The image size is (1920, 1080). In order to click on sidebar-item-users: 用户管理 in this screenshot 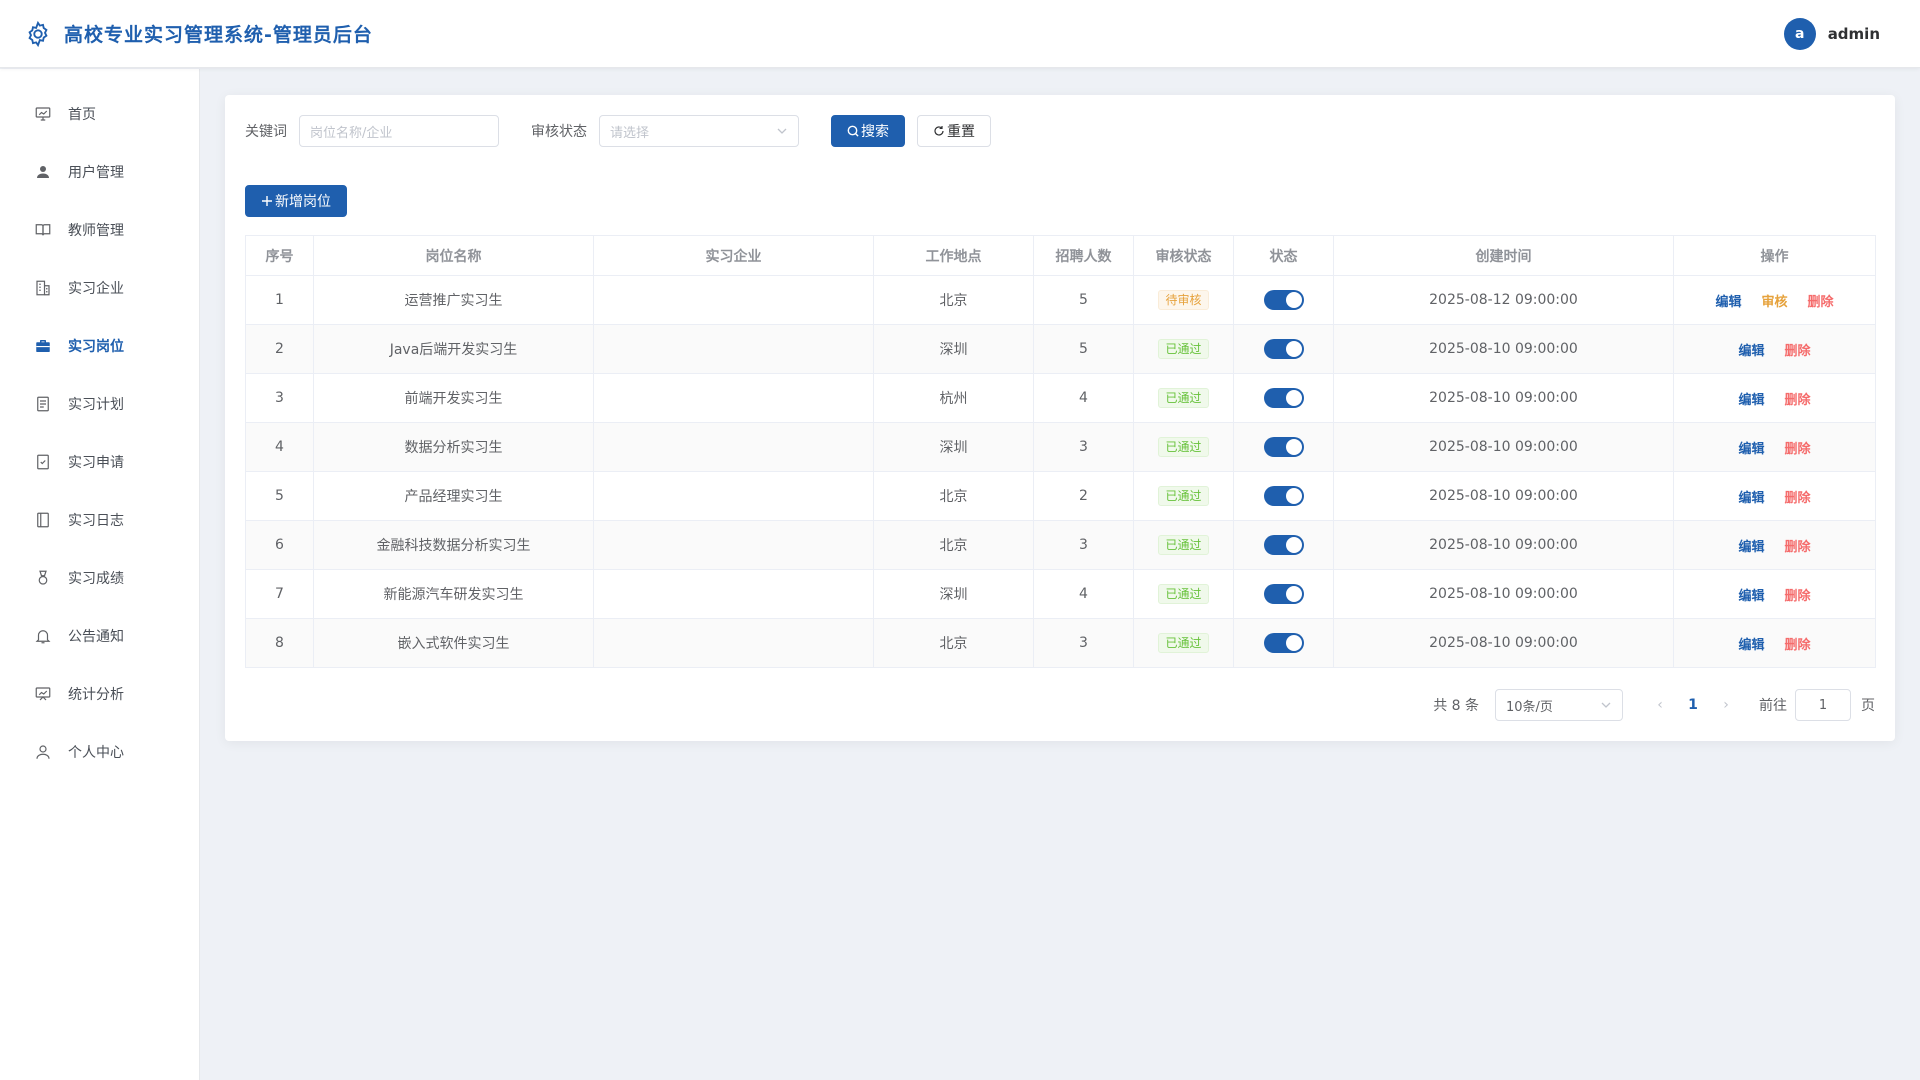, I will do `click(99, 172)`.